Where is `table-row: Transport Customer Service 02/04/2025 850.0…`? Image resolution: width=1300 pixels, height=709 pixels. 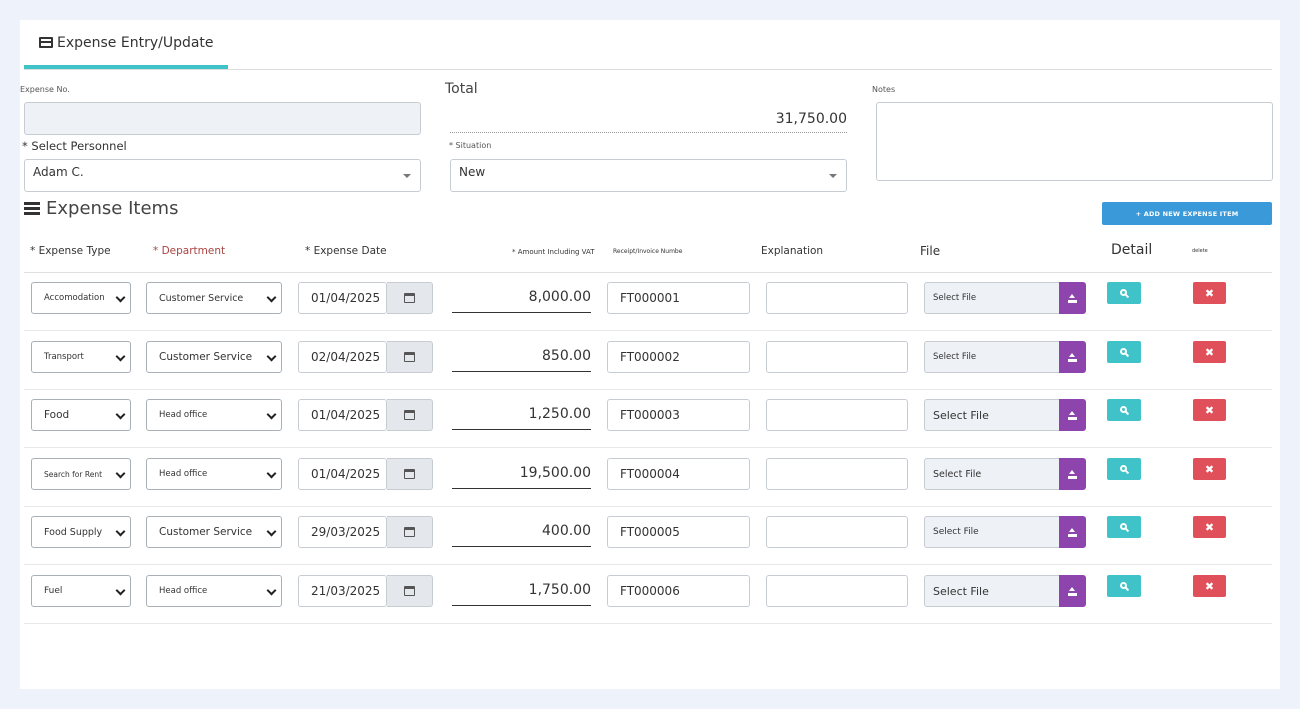
table-row: Transport Customer Service 02/04/2025 850.0… is located at coordinates (648, 361).